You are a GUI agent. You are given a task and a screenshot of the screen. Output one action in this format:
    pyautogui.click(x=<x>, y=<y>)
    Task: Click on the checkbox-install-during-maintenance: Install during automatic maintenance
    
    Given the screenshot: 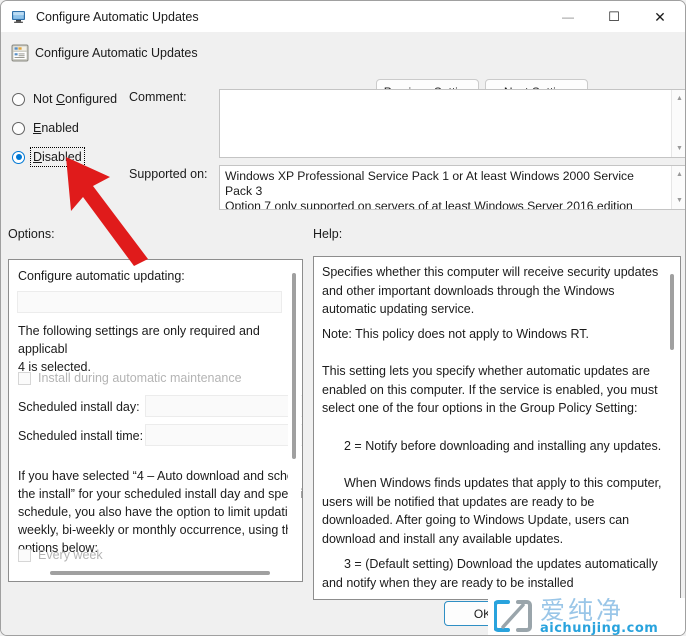 What is the action you would take?
    pyautogui.click(x=130, y=378)
    